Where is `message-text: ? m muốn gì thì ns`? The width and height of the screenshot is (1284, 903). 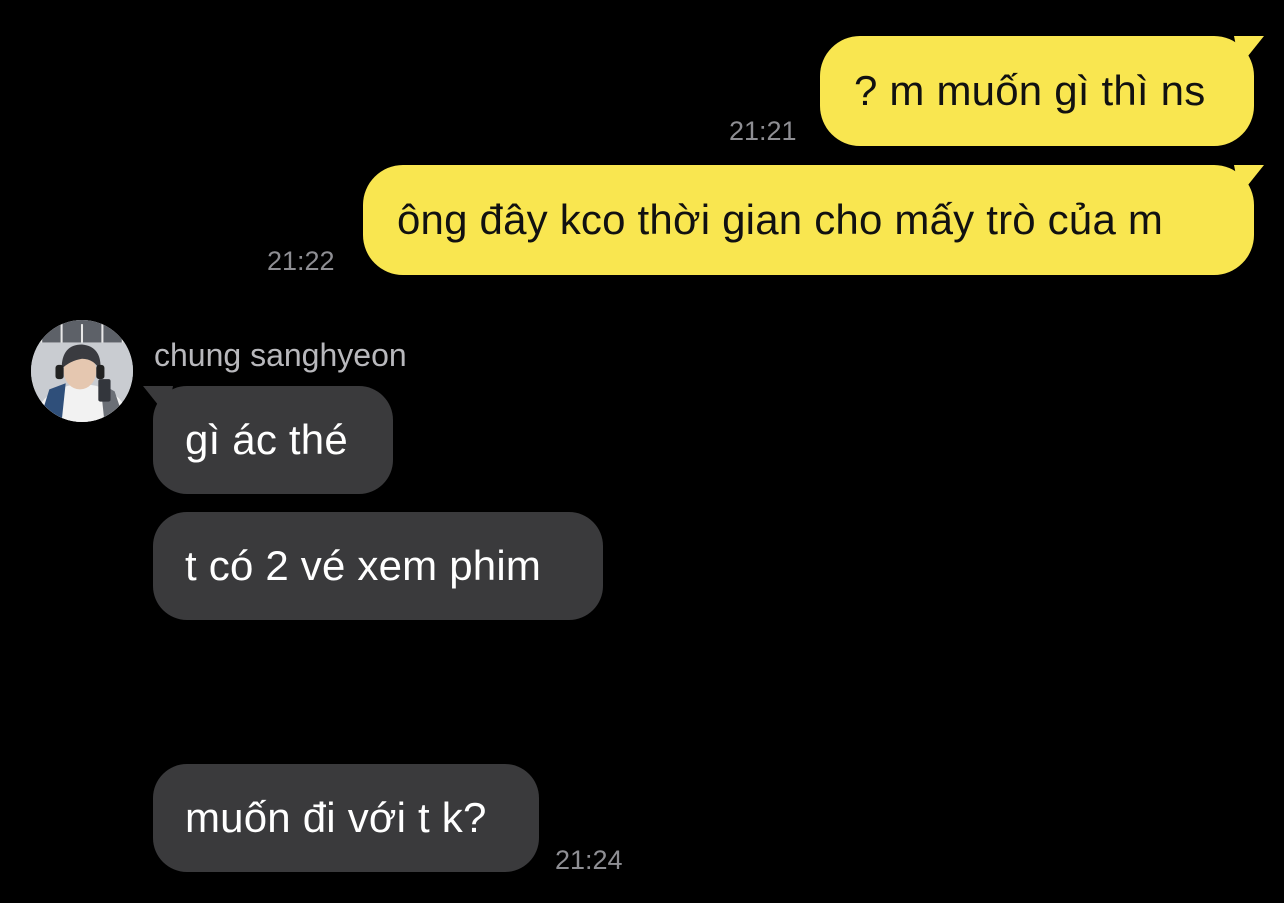 message-text: ? m muốn gì thì ns is located at coordinates (1030, 90).